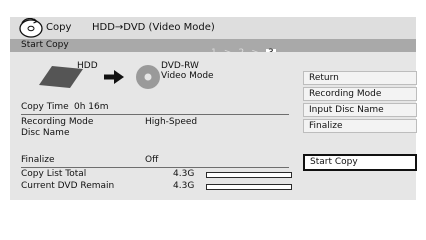 The width and height of the screenshot is (426, 240). Describe the element at coordinates (243, 49) in the screenshot. I see `step-indicator: 1 > 2 > 3` at that location.